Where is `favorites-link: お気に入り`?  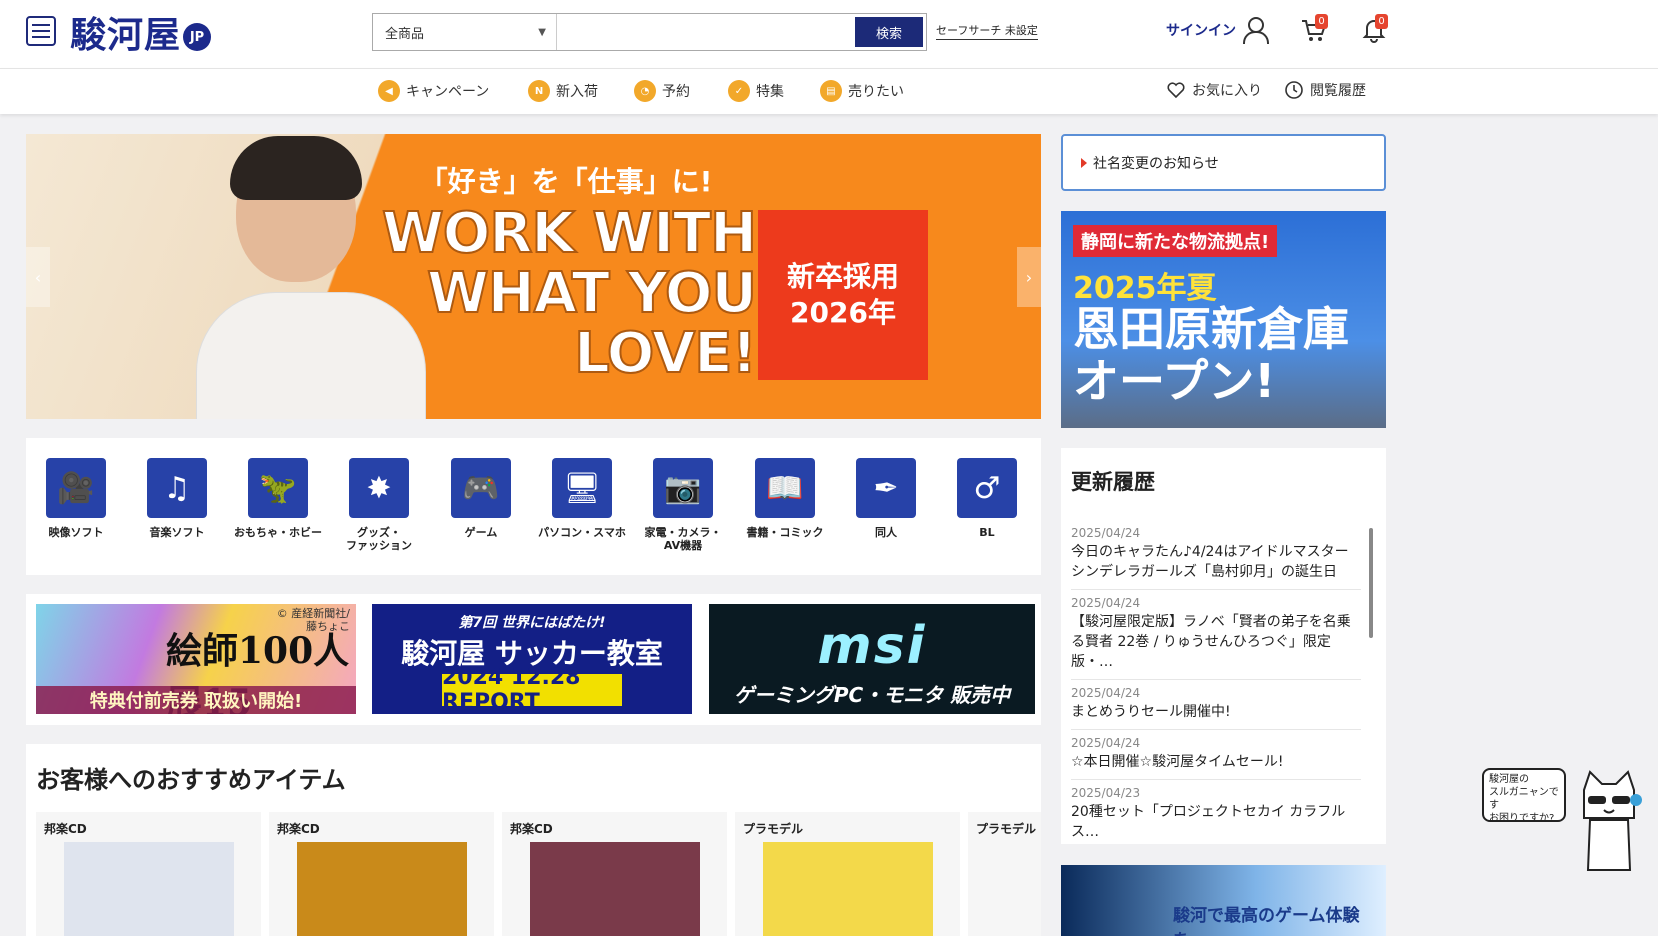 favorites-link: お気に入り is located at coordinates (1214, 90).